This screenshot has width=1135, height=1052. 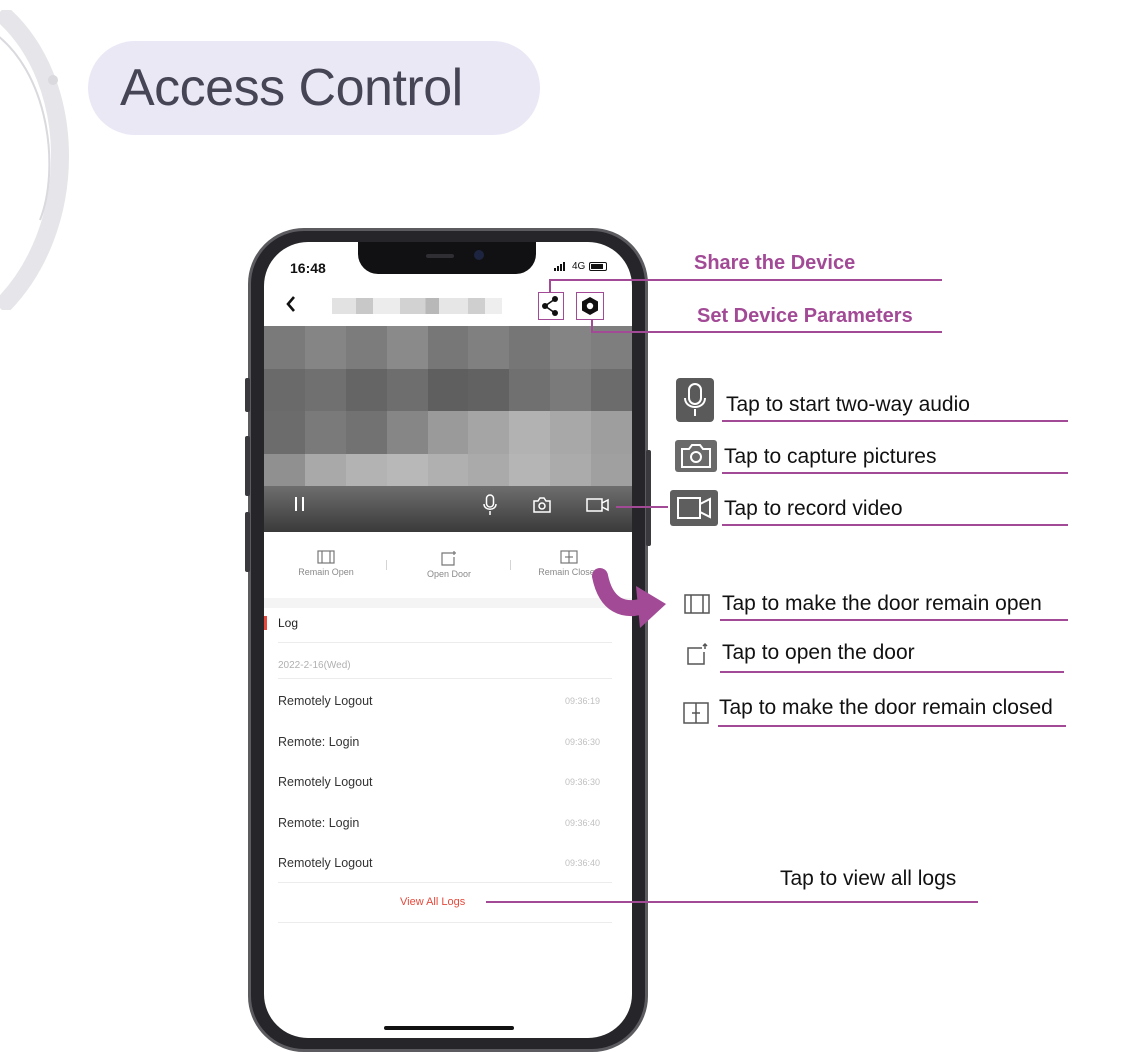 What do you see at coordinates (432, 902) in the screenshot?
I see `view-all-logs-link: View All Logs` at bounding box center [432, 902].